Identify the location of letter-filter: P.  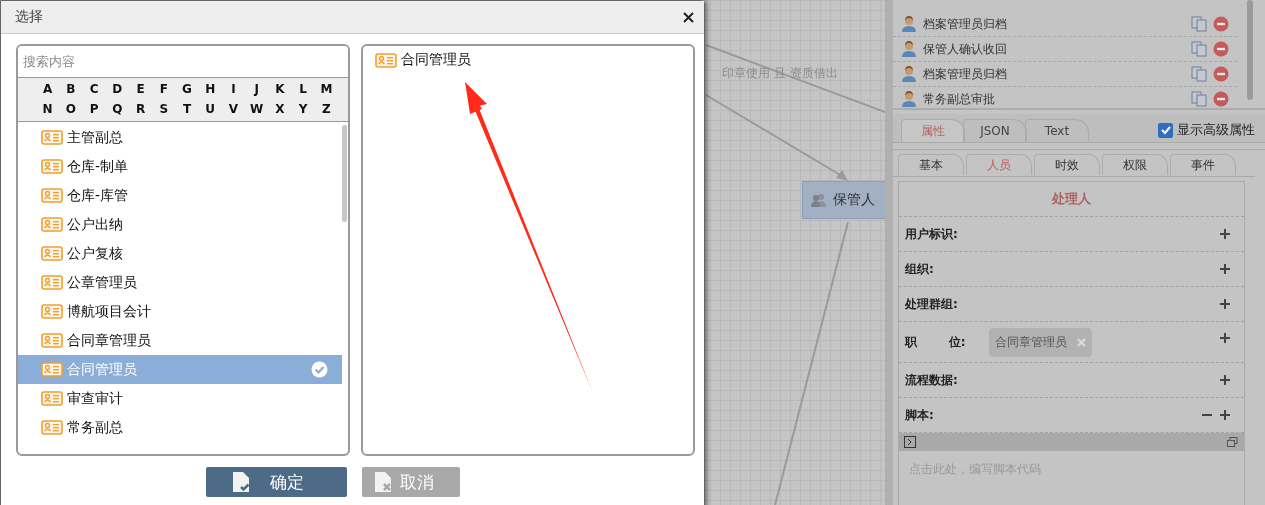
(94, 109).